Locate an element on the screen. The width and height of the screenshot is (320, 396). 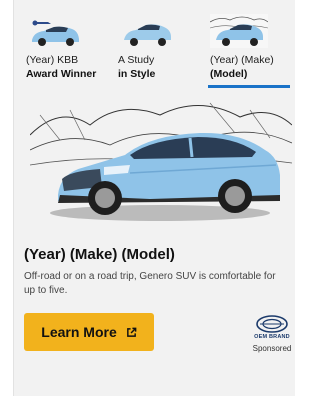
active-tab-indicator is located at coordinates (249, 86).